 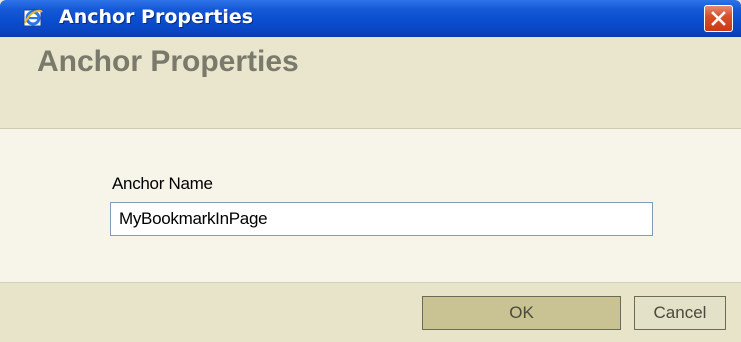 I want to click on page-title: Anchor Properties, so click(x=168, y=61).